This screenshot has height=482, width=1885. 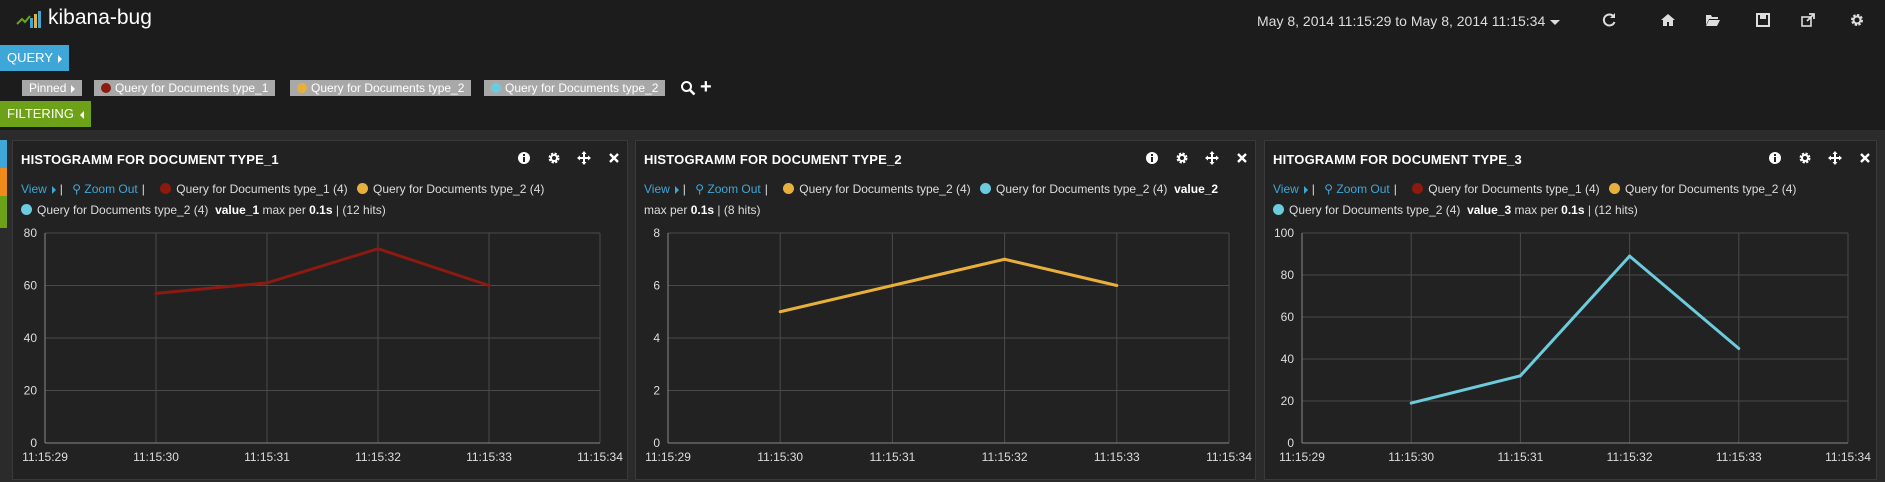 What do you see at coordinates (364, 210) in the screenshot?
I see `hits-count: (12 hits)` at bounding box center [364, 210].